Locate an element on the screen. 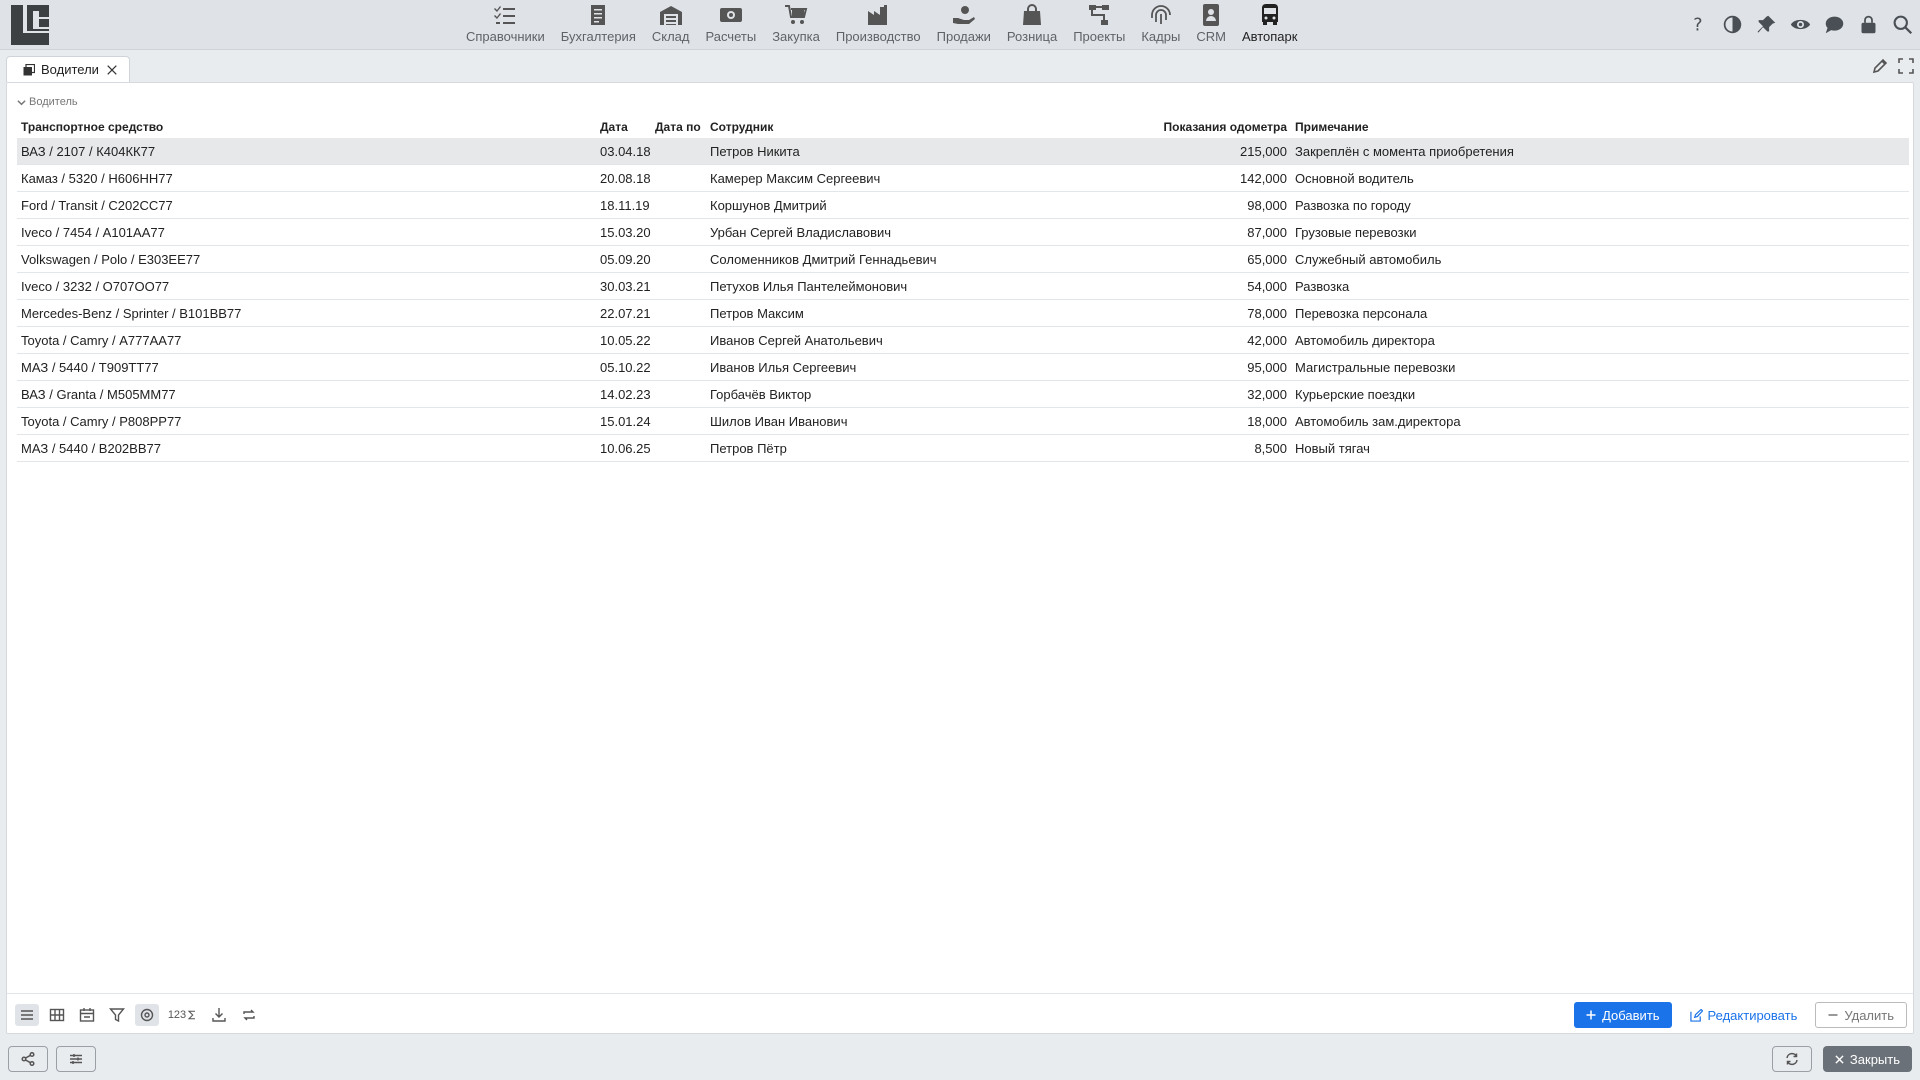 This screenshot has width=1920, height=1080. close-label: Закрыть is located at coordinates (1874, 1059).